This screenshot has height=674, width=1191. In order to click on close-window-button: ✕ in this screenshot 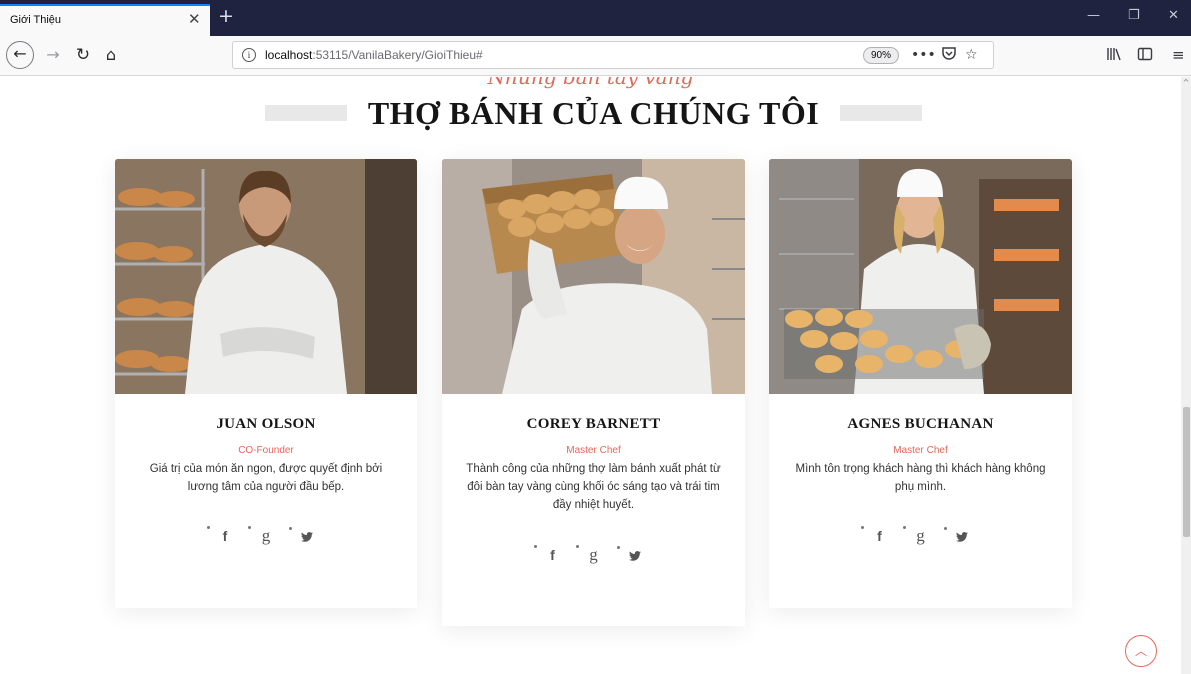, I will do `click(1173, 16)`.